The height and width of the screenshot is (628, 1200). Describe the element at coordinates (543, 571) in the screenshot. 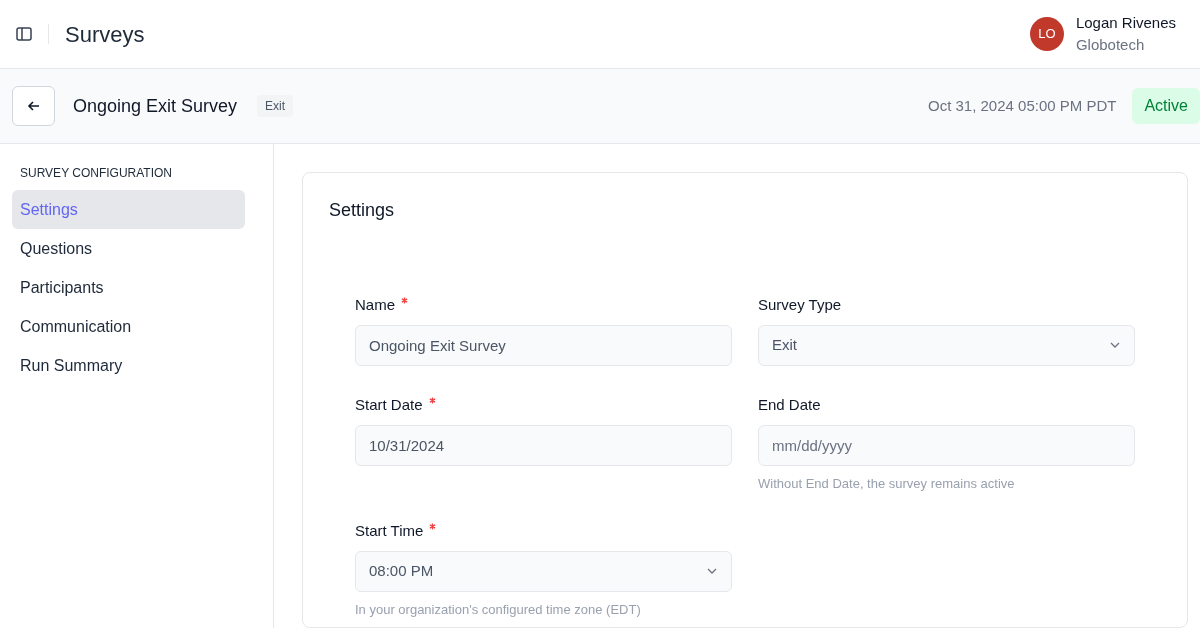

I see `dropdown: 08:00 PM` at that location.